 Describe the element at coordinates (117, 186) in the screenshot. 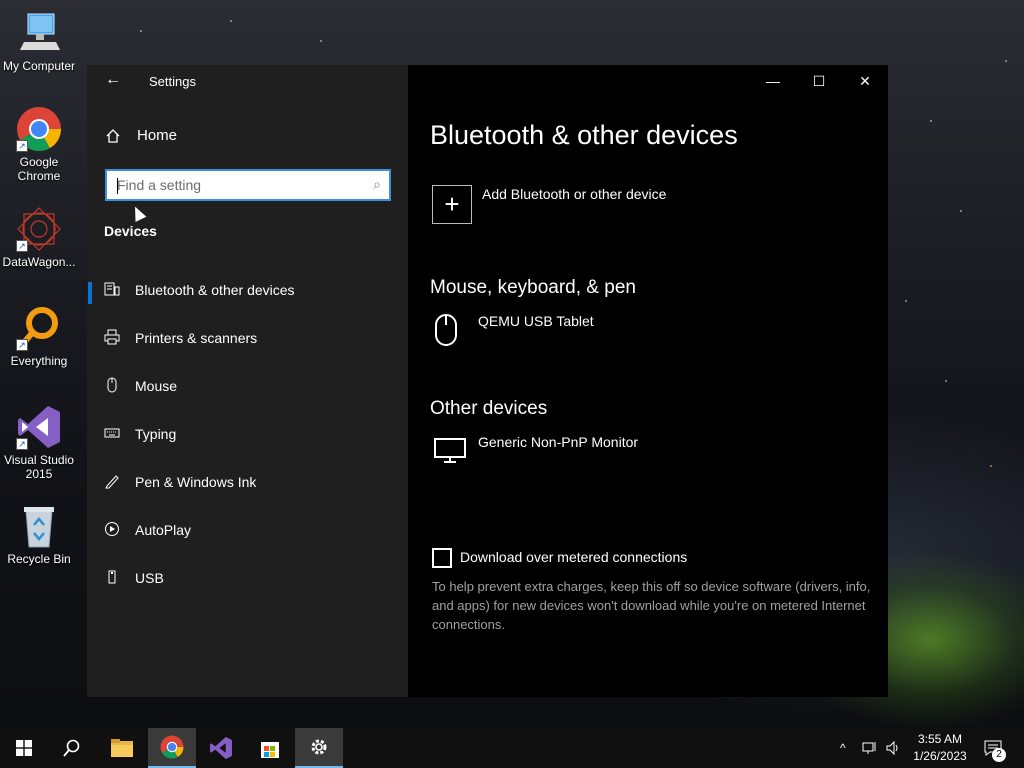

I see `text-cursor` at that location.